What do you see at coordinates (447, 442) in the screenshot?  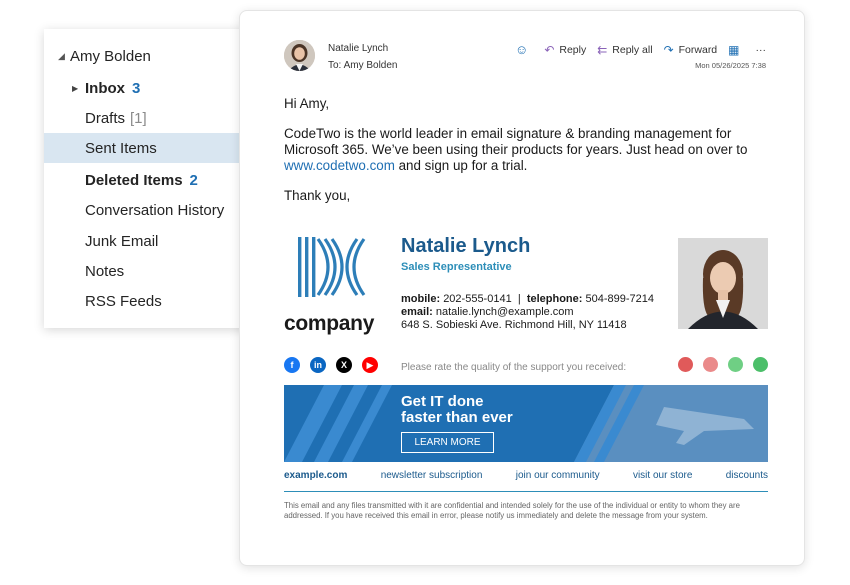 I see `learn-more-button: LEARN MORE` at bounding box center [447, 442].